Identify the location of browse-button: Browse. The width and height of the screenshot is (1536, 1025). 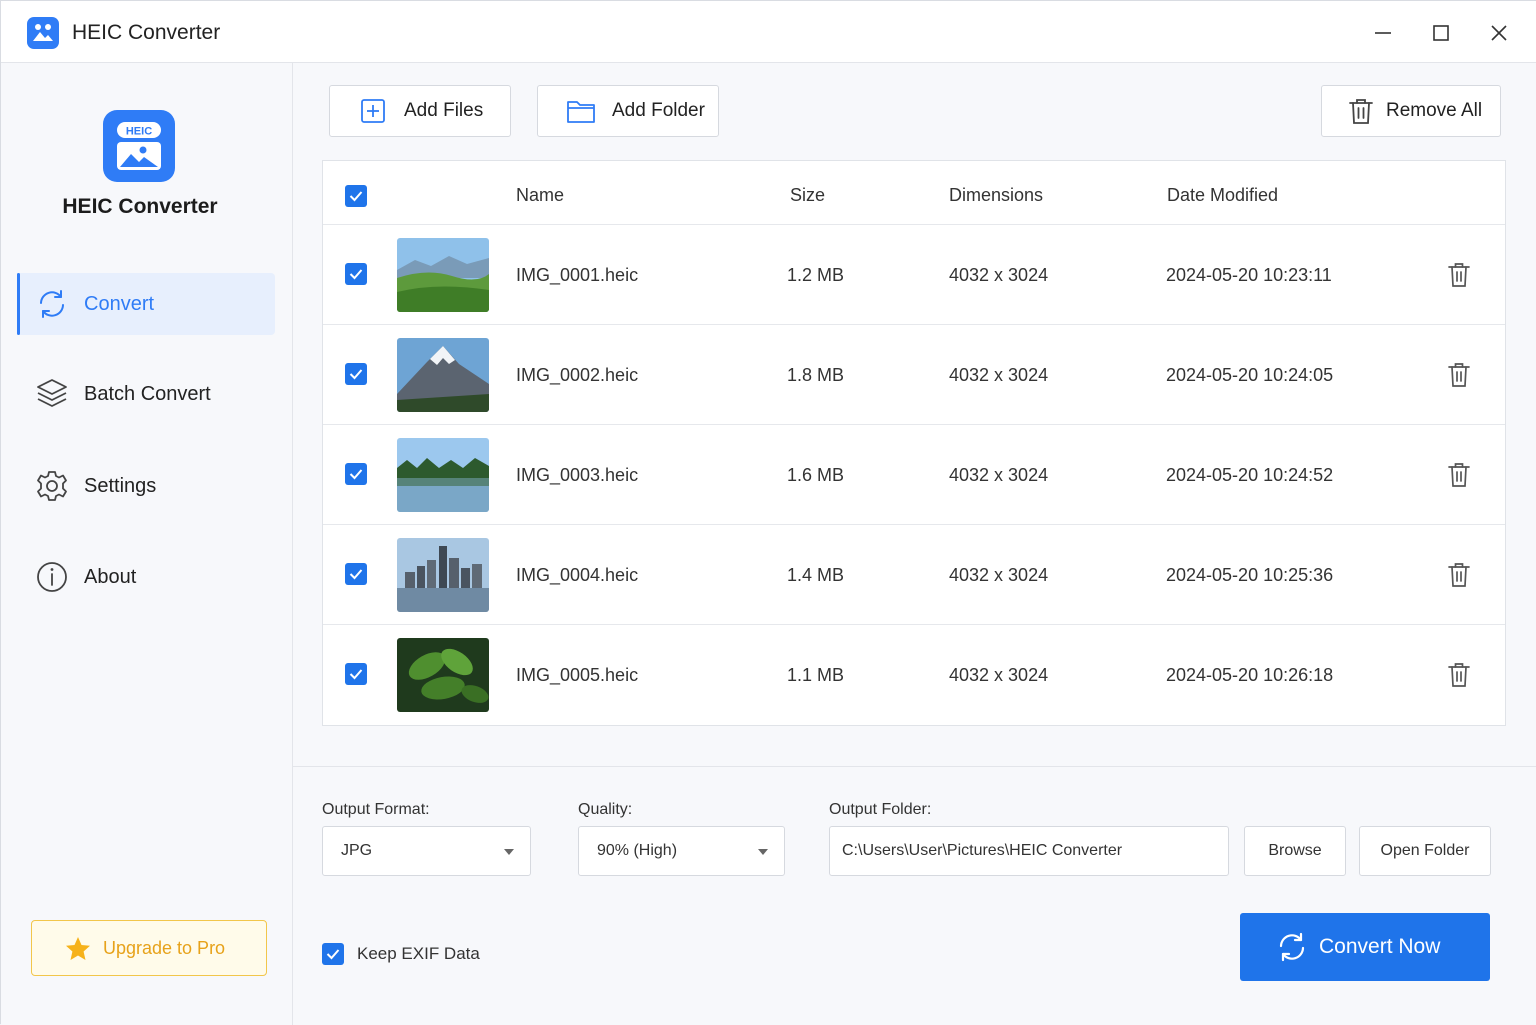
(1295, 851).